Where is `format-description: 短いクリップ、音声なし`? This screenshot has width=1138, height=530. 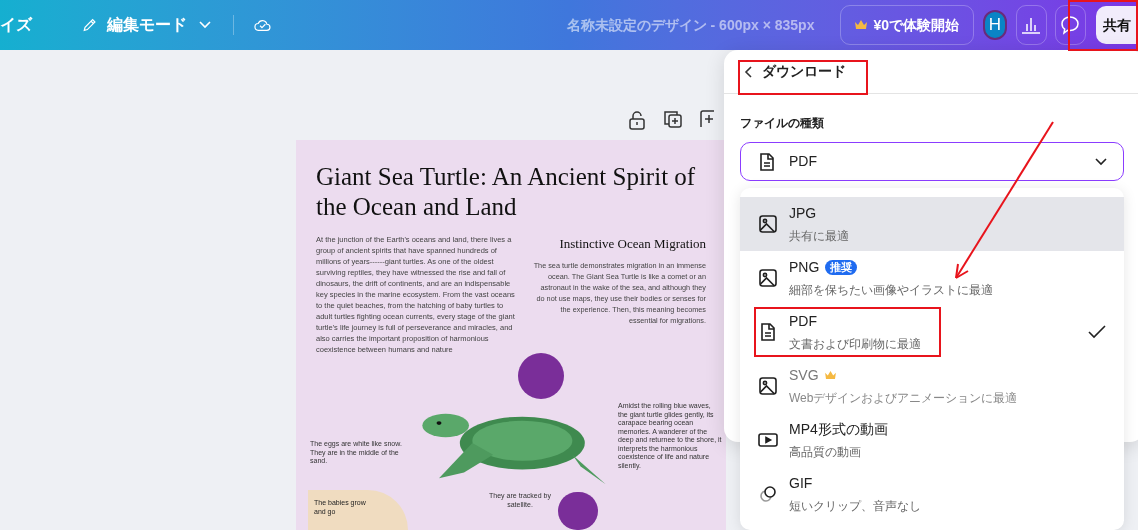
format-description: 短いクリップ、音声なし is located at coordinates (855, 506).